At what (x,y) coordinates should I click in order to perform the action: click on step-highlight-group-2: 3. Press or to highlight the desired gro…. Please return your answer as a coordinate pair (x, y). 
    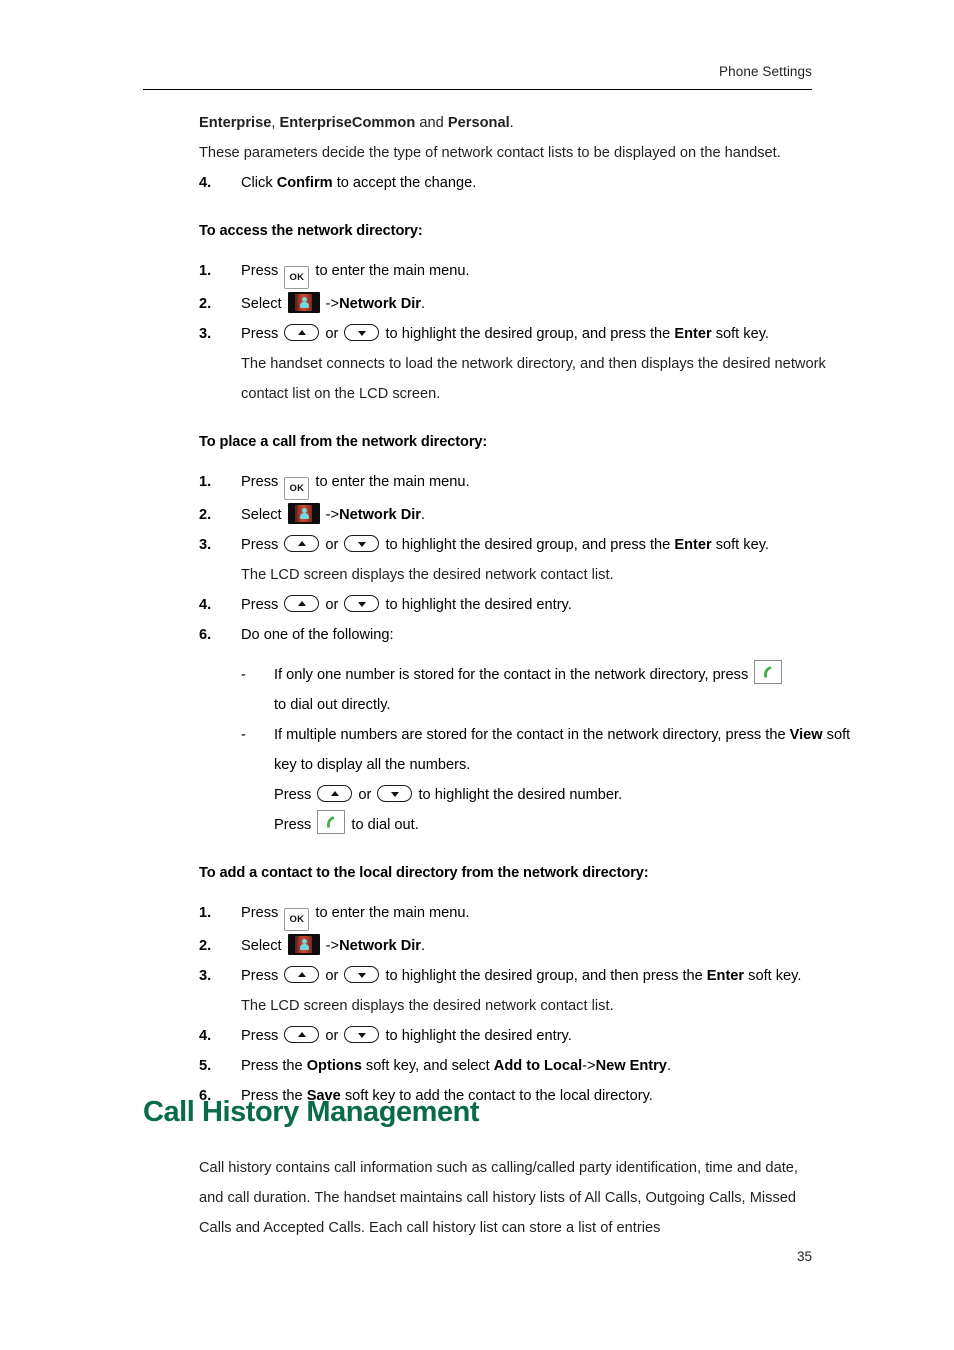
    Looking at the image, I should click on (527, 545).